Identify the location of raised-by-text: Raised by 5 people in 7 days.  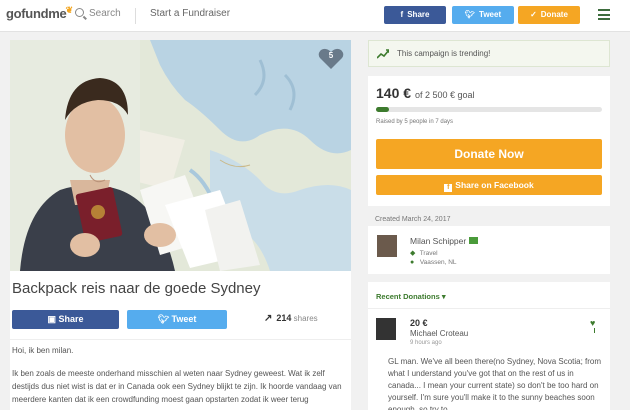
(415, 122).